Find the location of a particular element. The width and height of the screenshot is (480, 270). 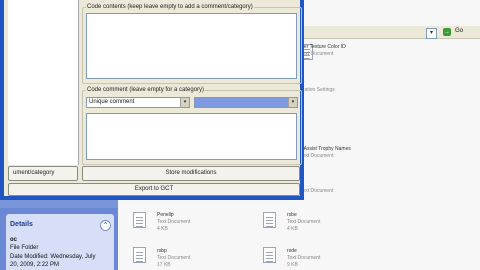

store-modifications-button: Store modifications is located at coordinates (191, 173).